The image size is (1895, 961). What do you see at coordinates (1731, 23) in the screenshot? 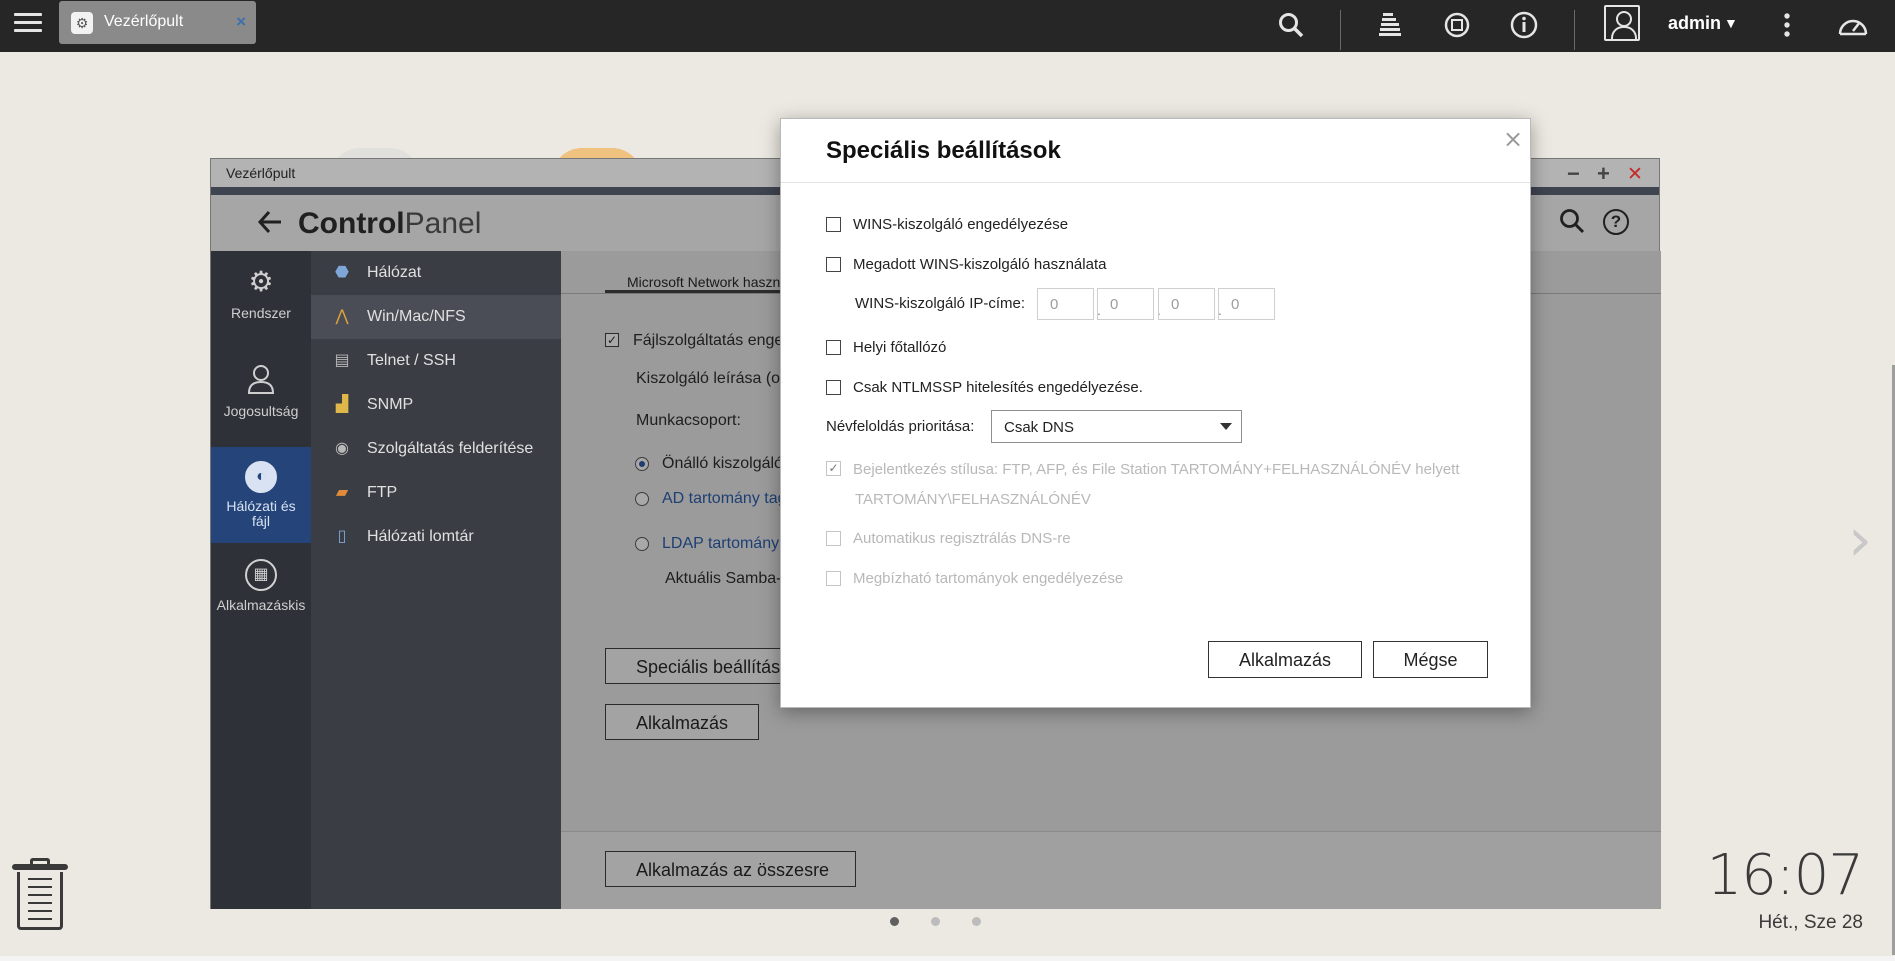
I see `chevron-down-icon: ▼` at bounding box center [1731, 23].